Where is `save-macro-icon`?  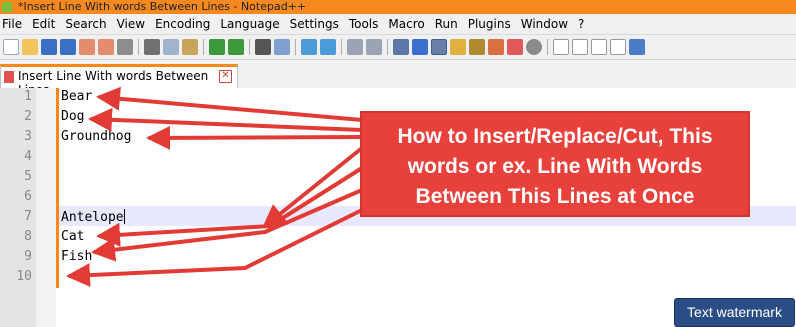 save-macro-icon is located at coordinates (637, 47).